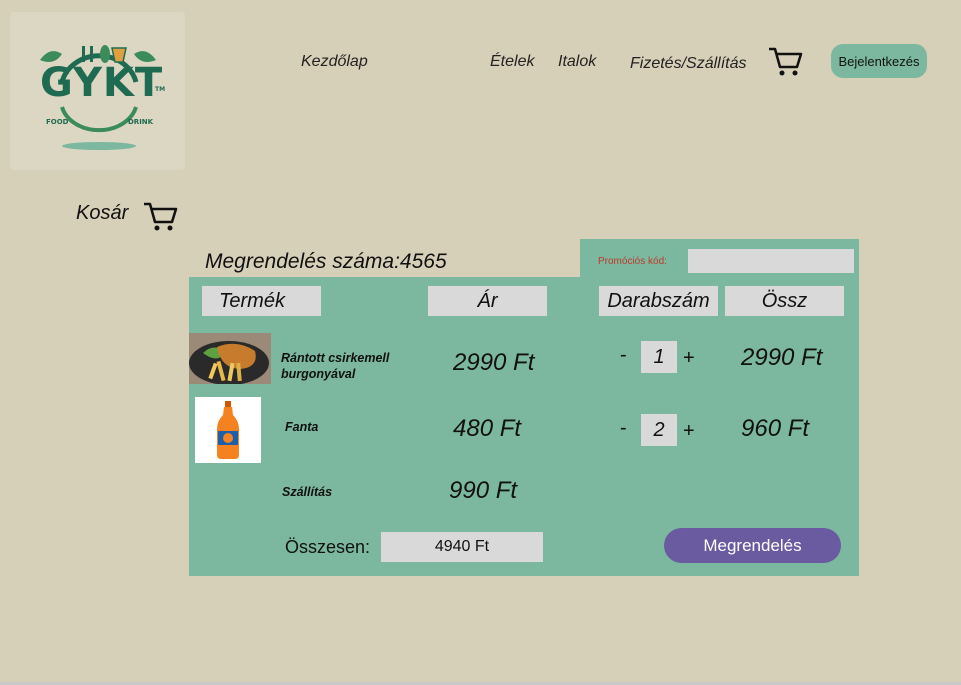 The image size is (961, 685). I want to click on logo-text: GYKT, so click(102, 83).